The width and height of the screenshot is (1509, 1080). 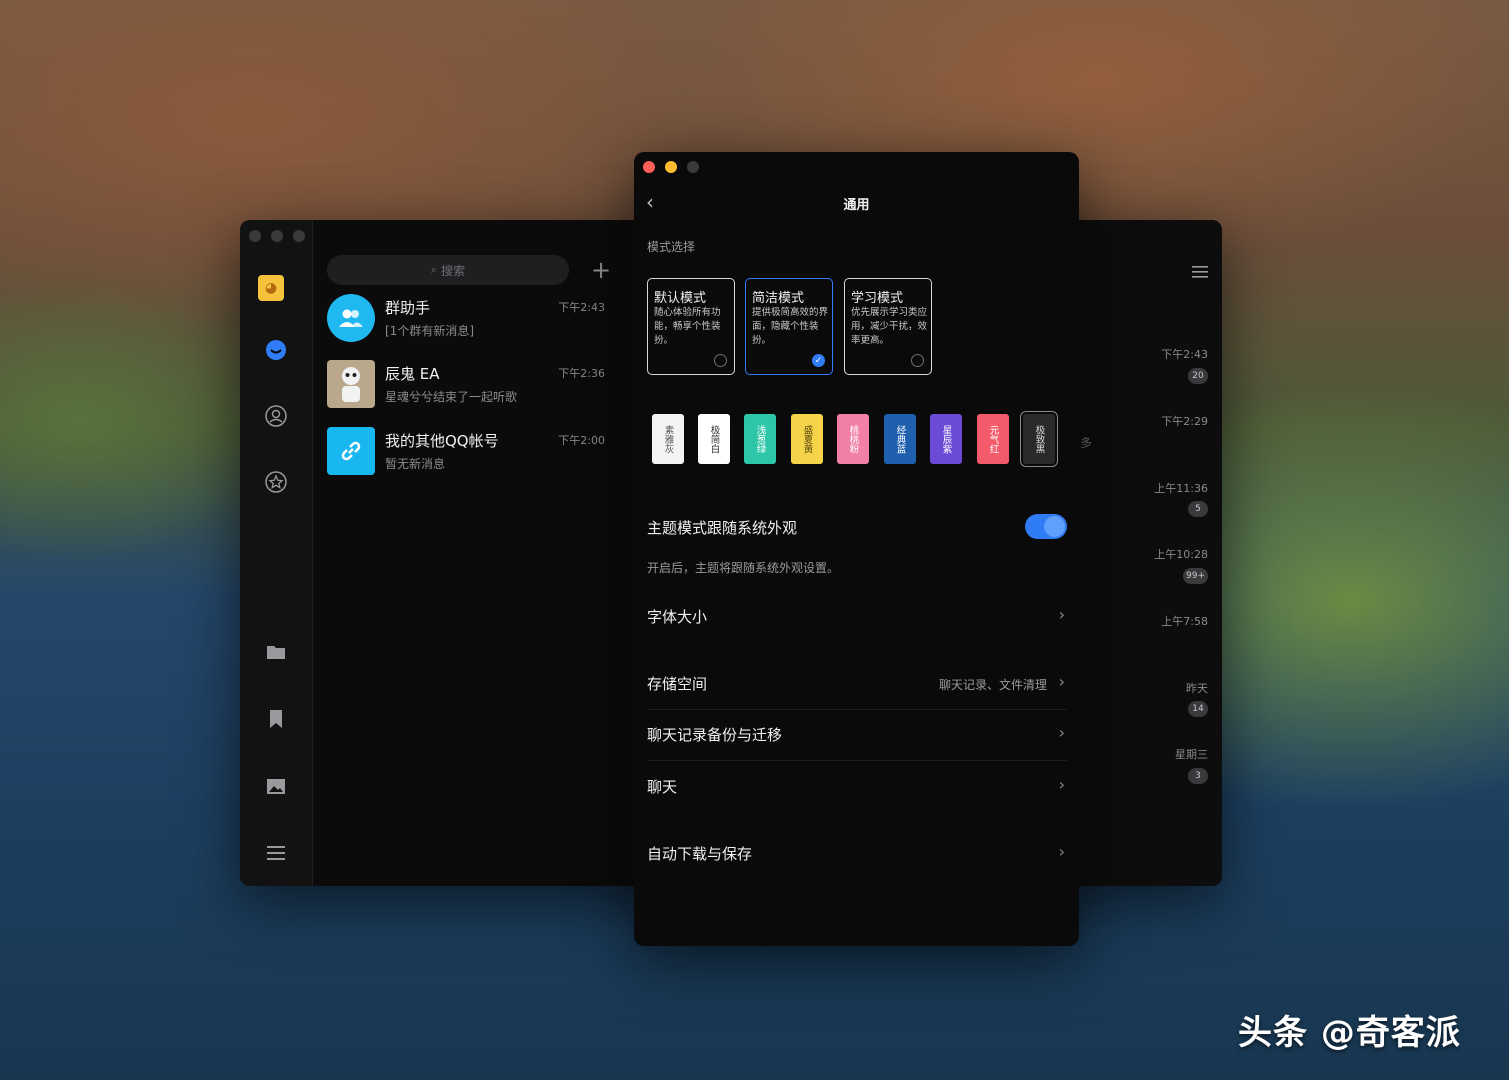 I want to click on search-placeholder: 搜索, so click(x=453, y=270).